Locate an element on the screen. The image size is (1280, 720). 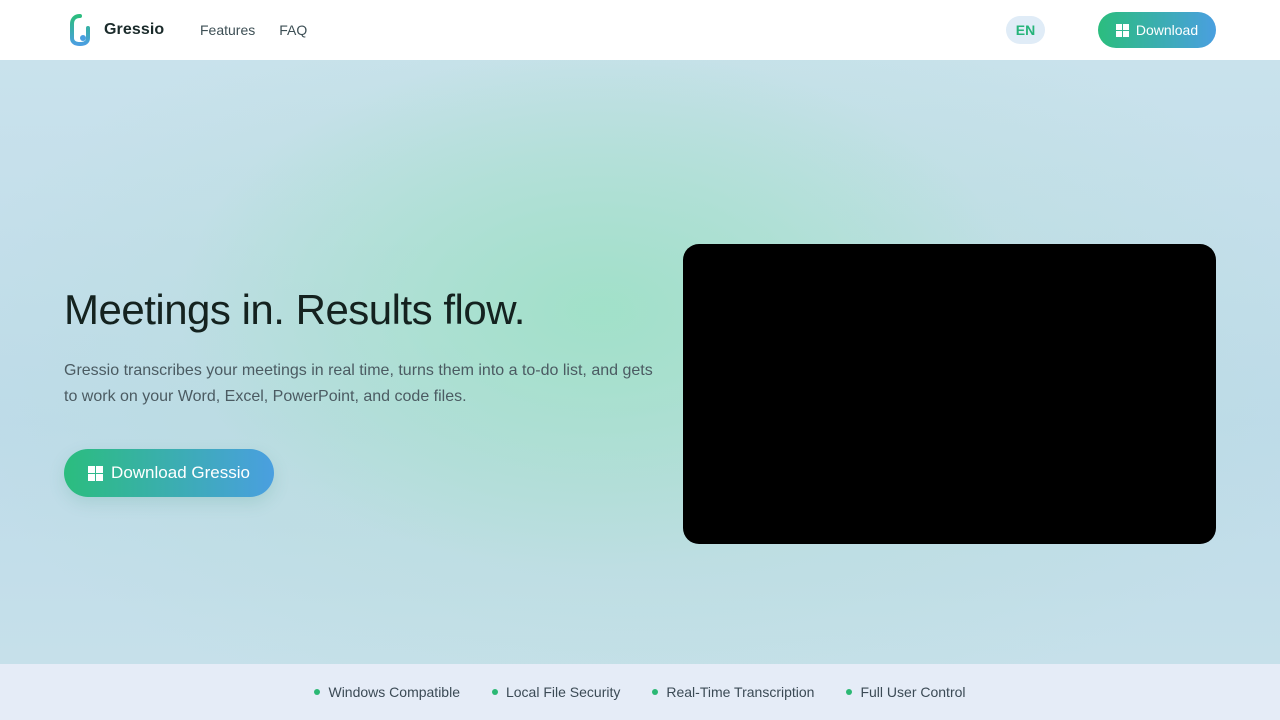
main-nav: Features FAQ is located at coordinates (253, 30).